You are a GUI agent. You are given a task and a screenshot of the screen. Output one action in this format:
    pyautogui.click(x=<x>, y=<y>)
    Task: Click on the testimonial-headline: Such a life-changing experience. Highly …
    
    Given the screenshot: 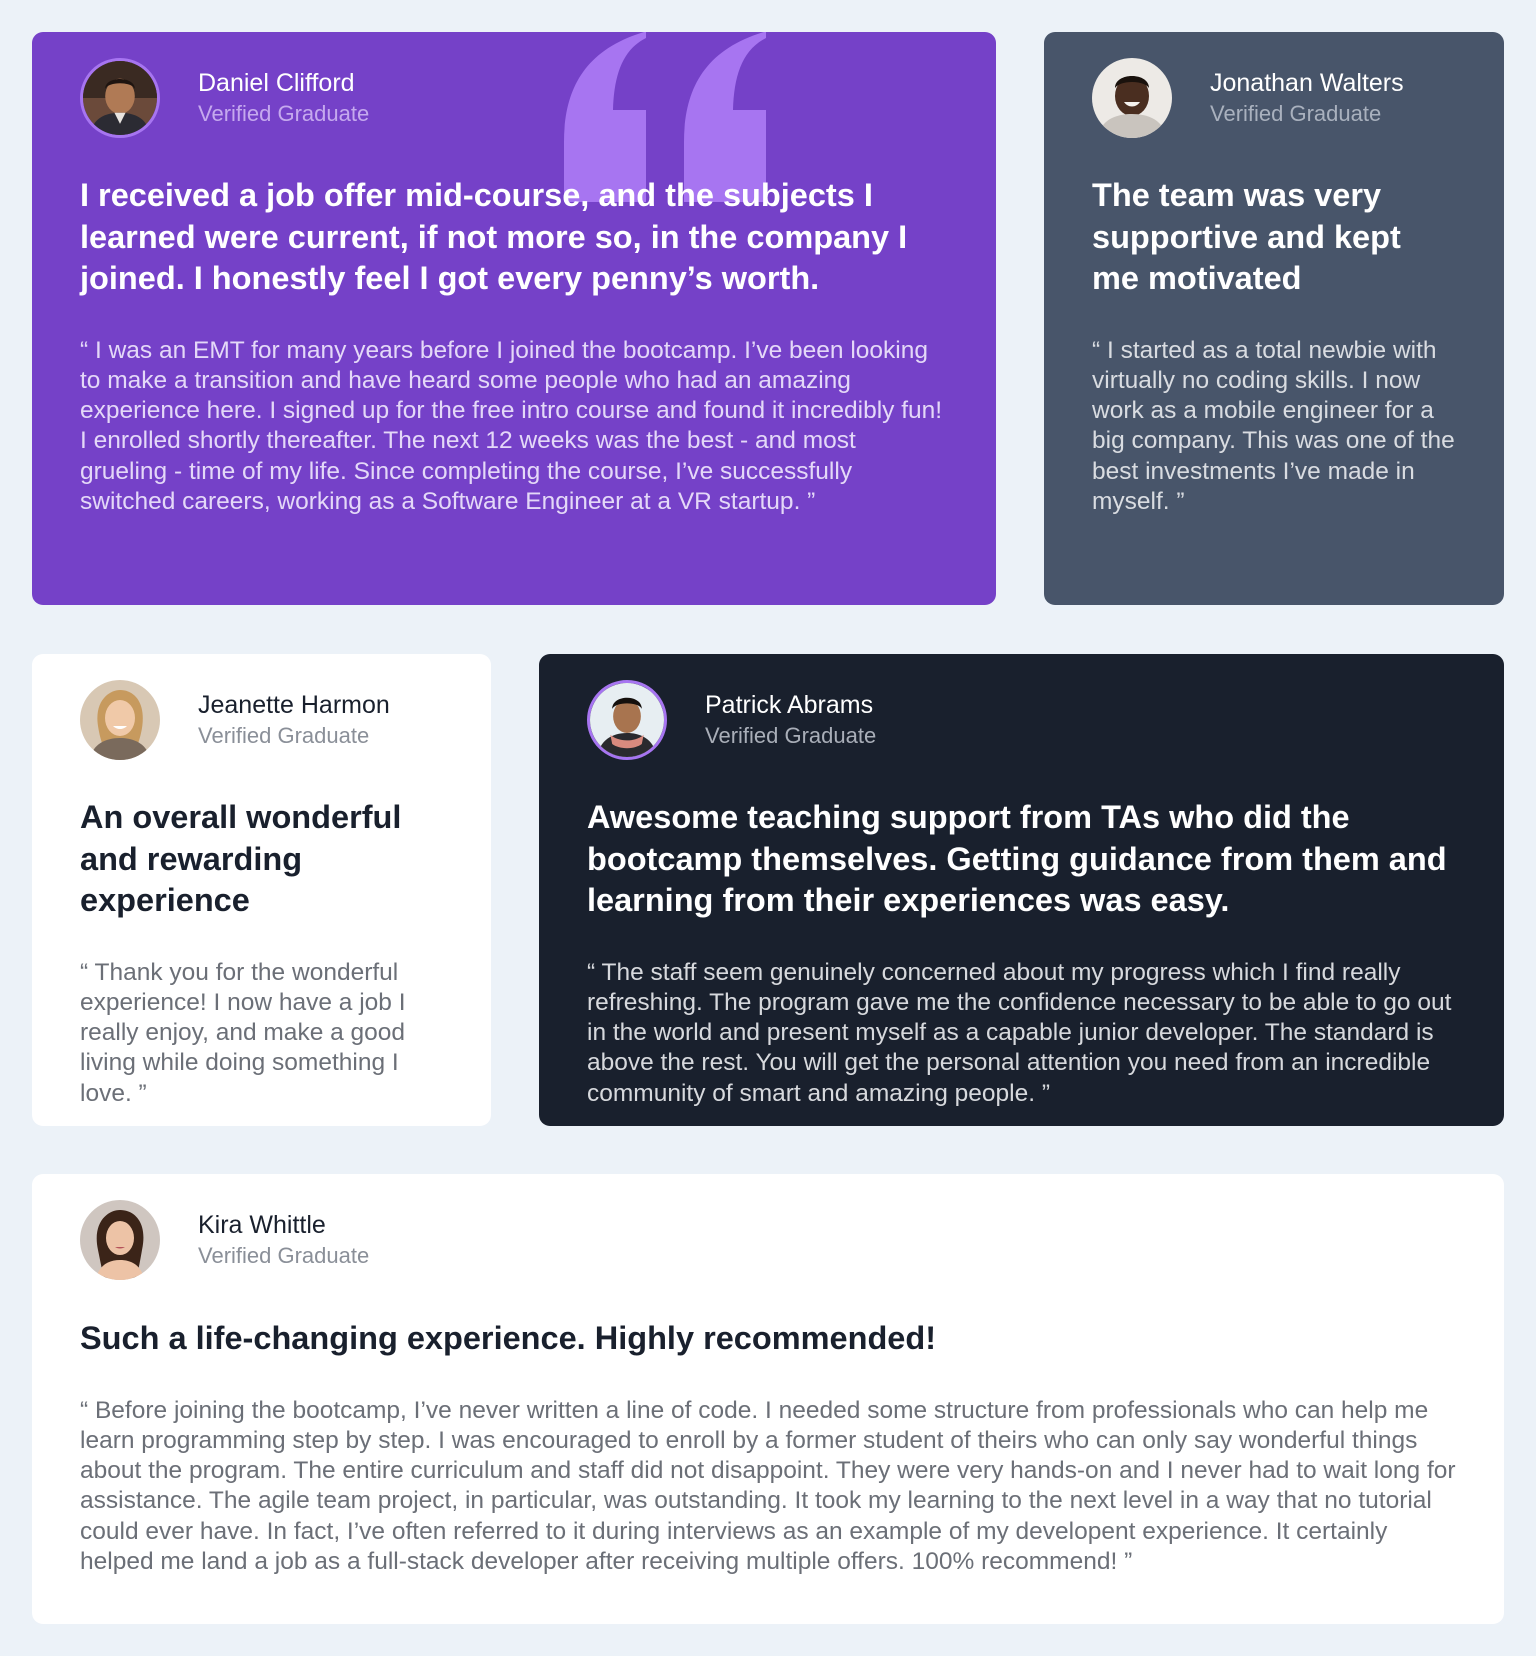 What is the action you would take?
    pyautogui.click(x=508, y=1338)
    